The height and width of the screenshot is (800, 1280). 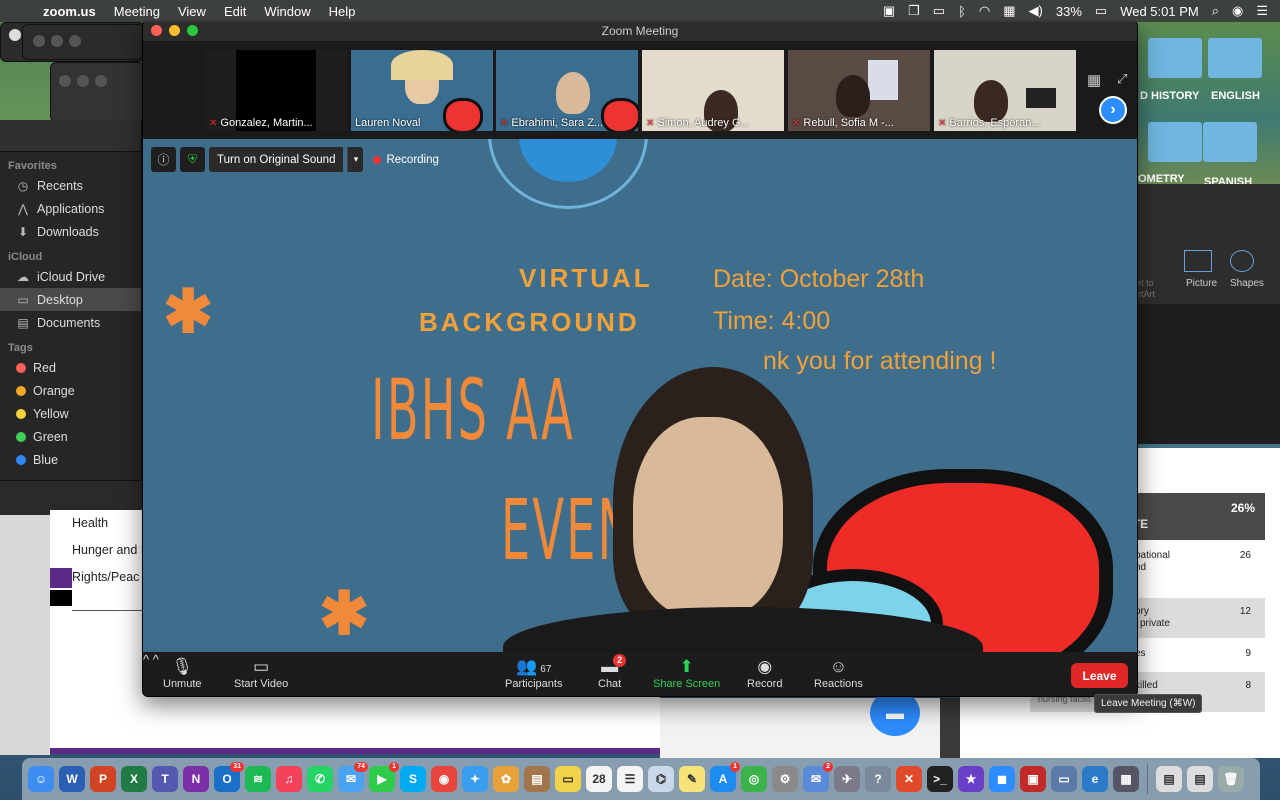 What do you see at coordinates (847, 779) in the screenshot?
I see `launchpad-icon: ✈` at bounding box center [847, 779].